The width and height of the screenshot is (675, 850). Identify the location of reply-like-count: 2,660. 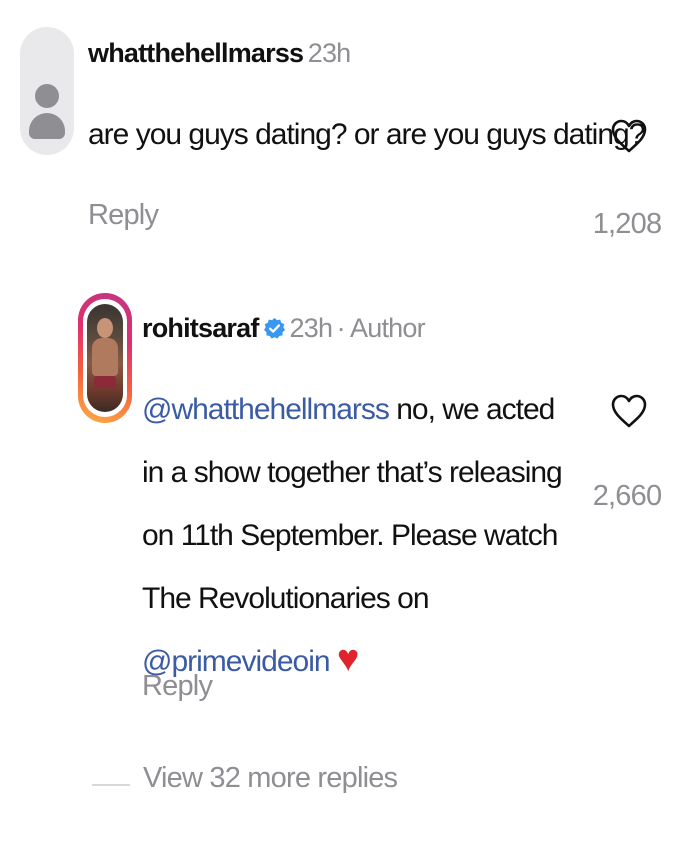
(627, 496).